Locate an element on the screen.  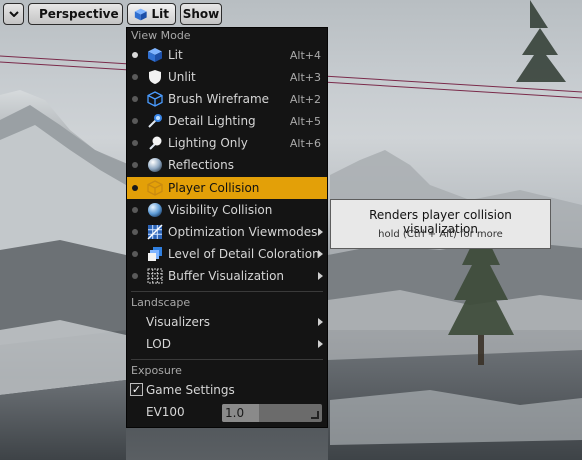
view-mode-label: Lit is located at coordinates (160, 14).